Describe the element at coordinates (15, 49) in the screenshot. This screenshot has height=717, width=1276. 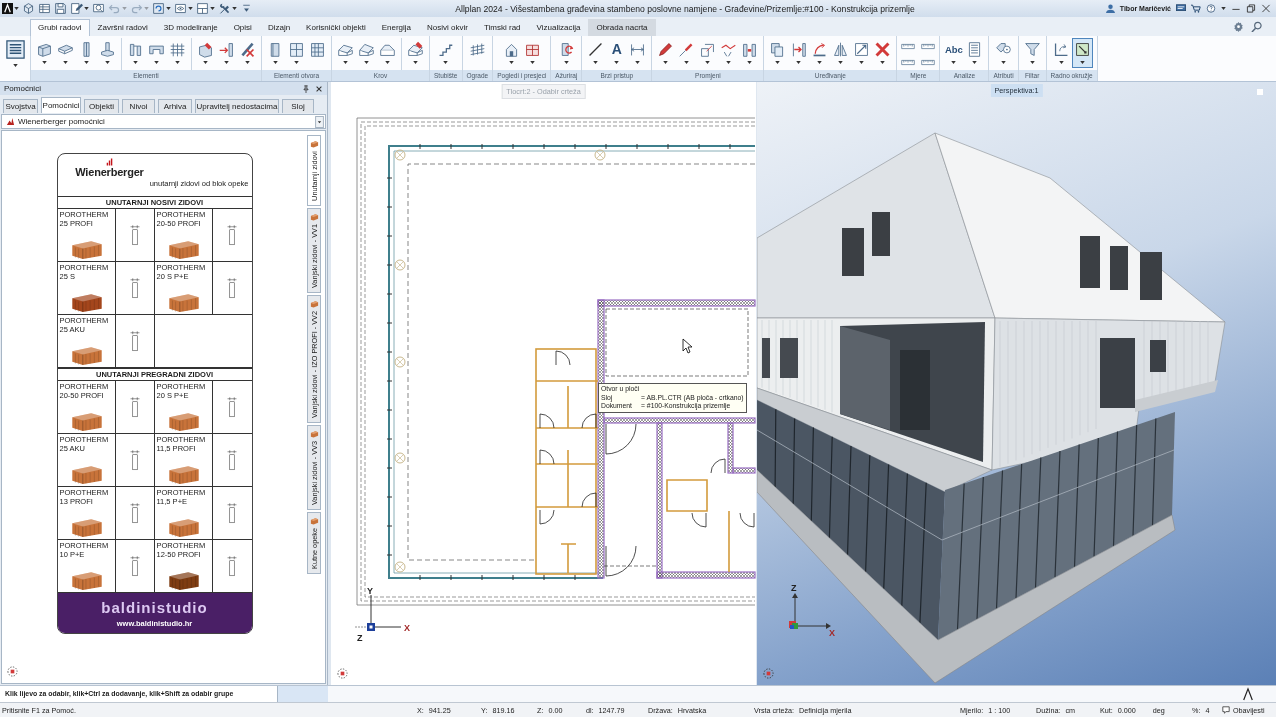
I see `list-panel-icon` at that location.